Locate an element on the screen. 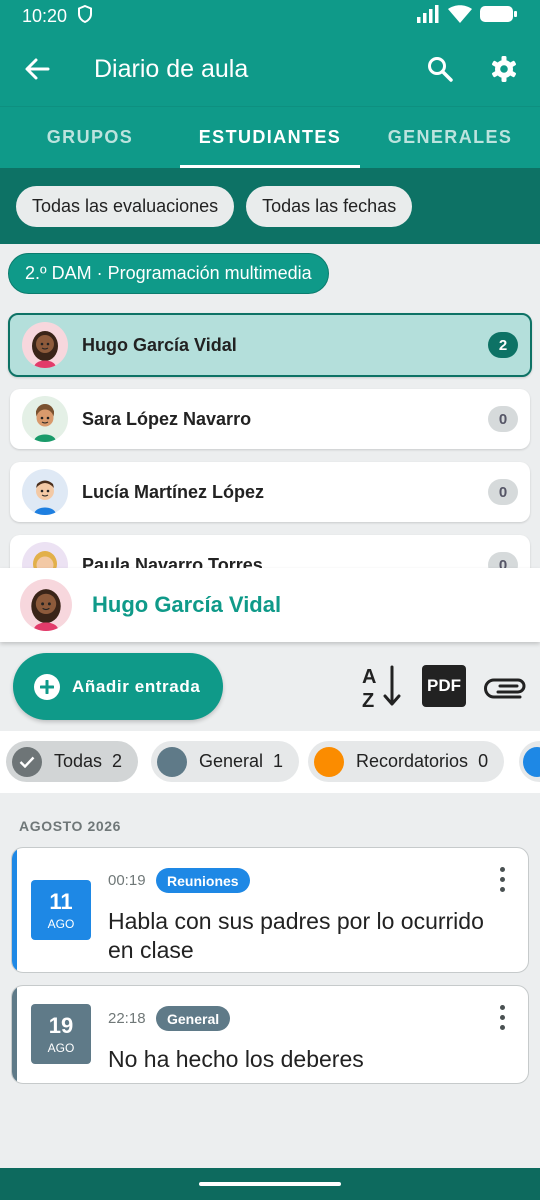 This screenshot has height=1200, width=540. export-pdf-button: PDF is located at coordinates (444, 686).